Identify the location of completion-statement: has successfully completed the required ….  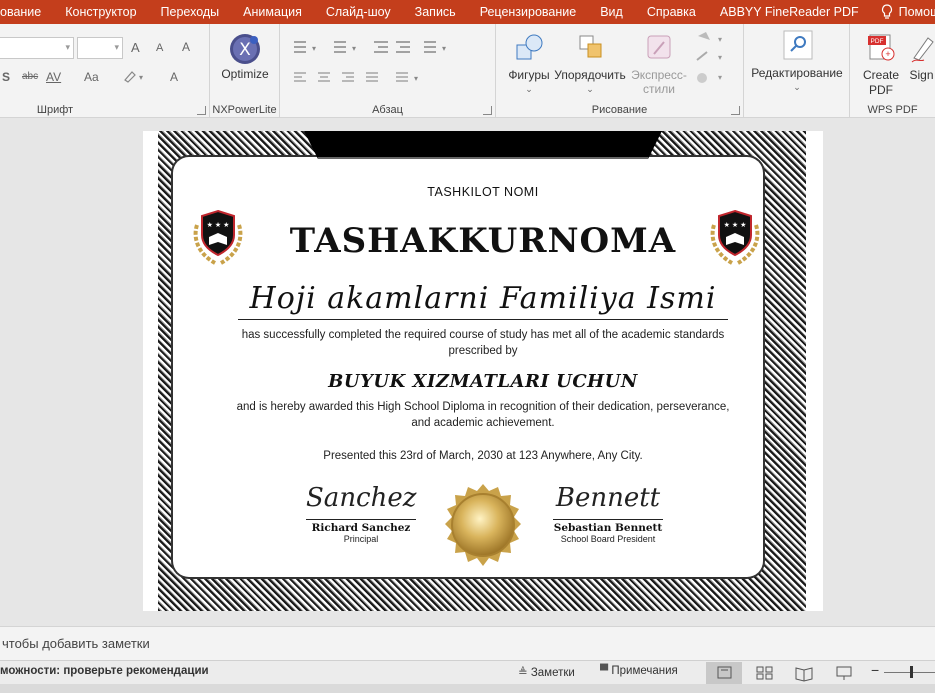
(483, 343).